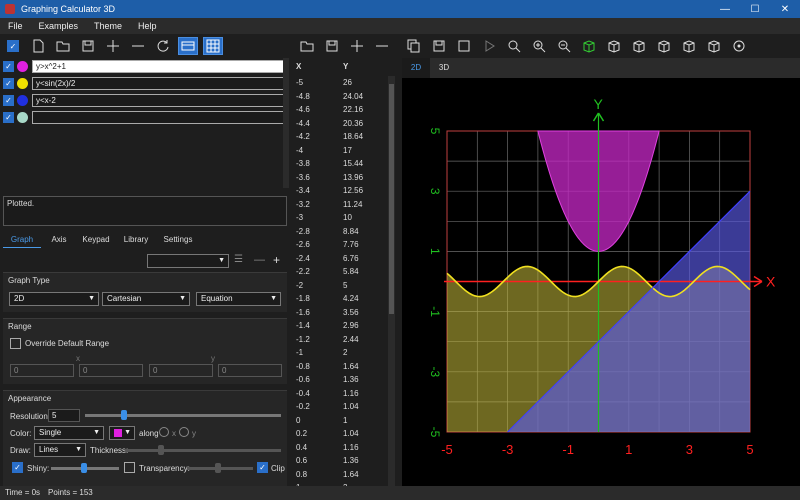  Describe the element at coordinates (340, 137) in the screenshot. I see `table-row: -4.2 18.64` at that location.